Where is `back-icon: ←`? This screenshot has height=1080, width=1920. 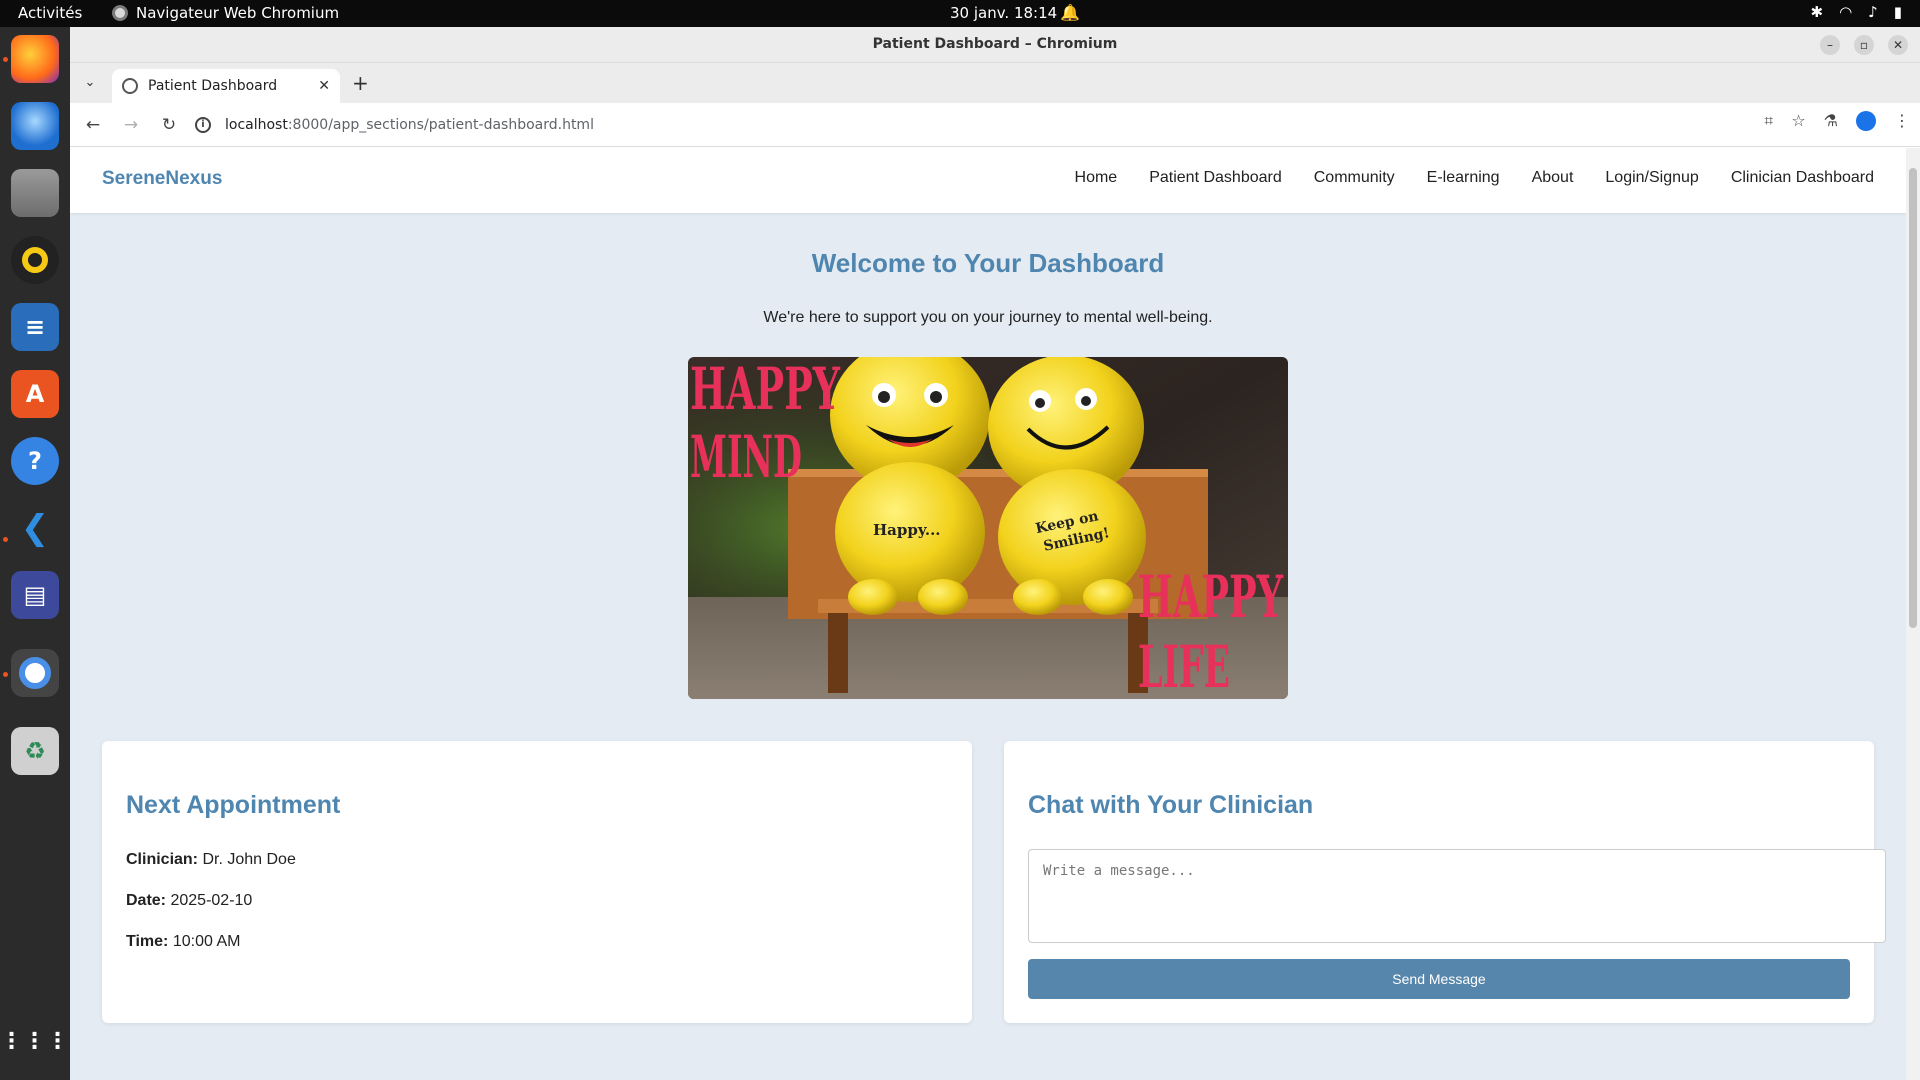 back-icon: ← is located at coordinates (93, 125).